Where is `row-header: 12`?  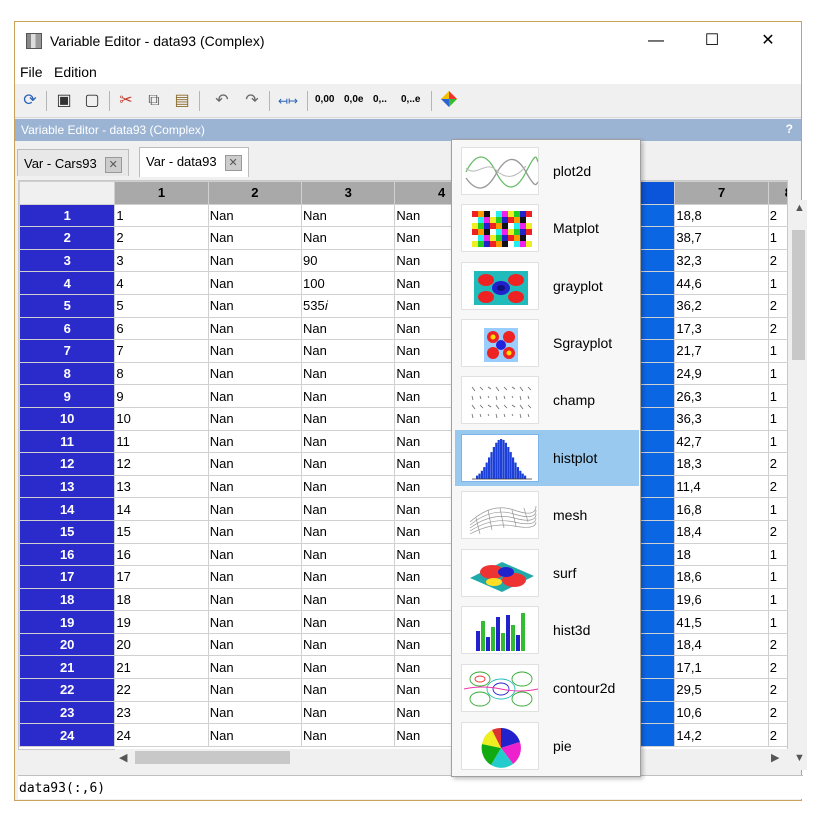 row-header: 12 is located at coordinates (67, 464).